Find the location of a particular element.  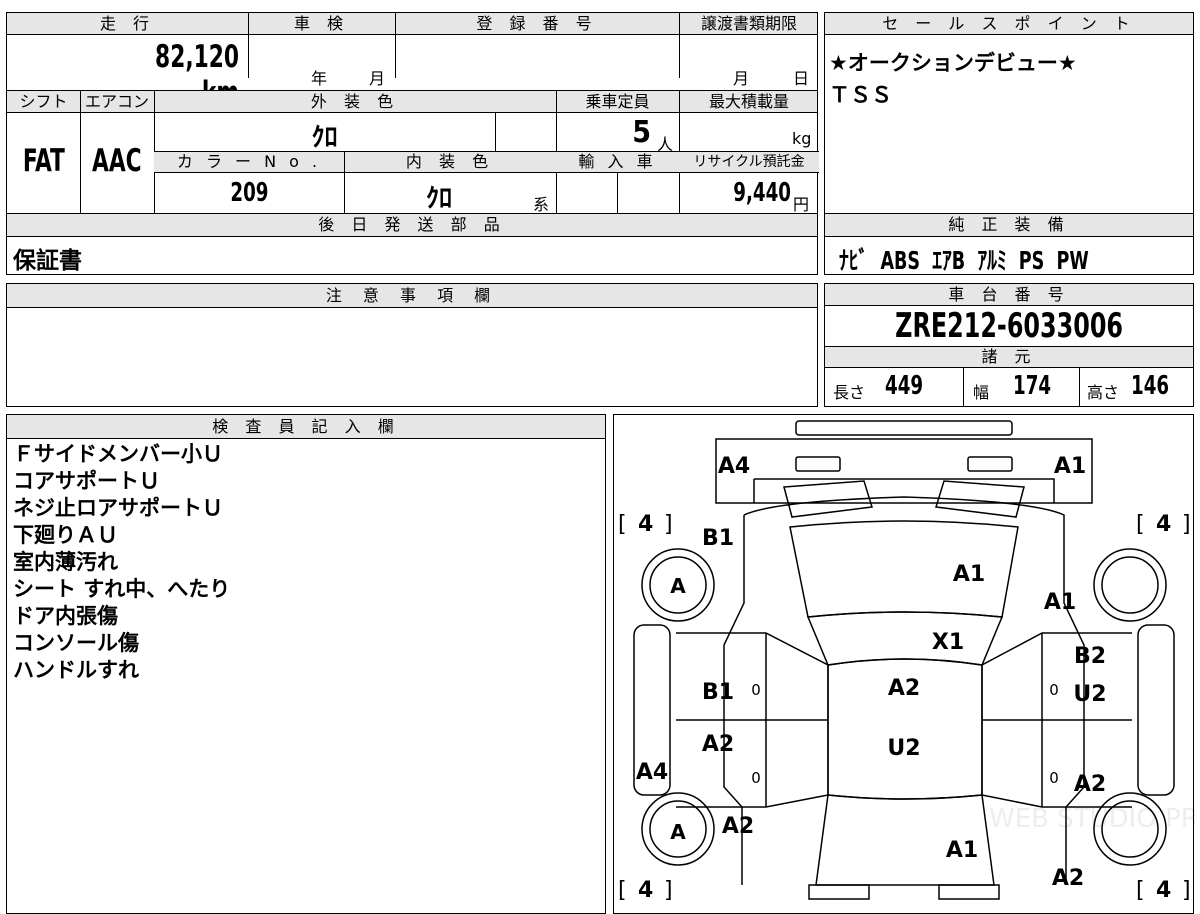

shift-value: FAT is located at coordinates (43, 161).